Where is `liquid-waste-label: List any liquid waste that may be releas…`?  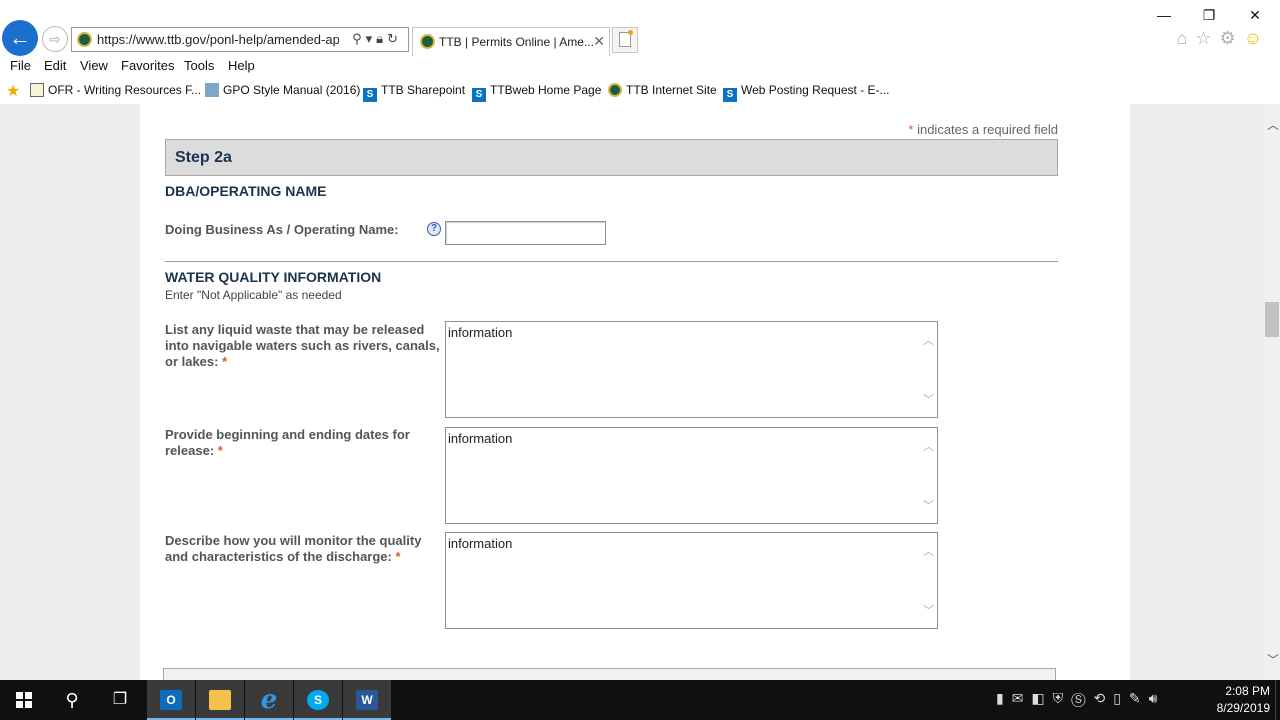
liquid-waste-label: List any liquid waste that may be releas… is located at coordinates (305, 346).